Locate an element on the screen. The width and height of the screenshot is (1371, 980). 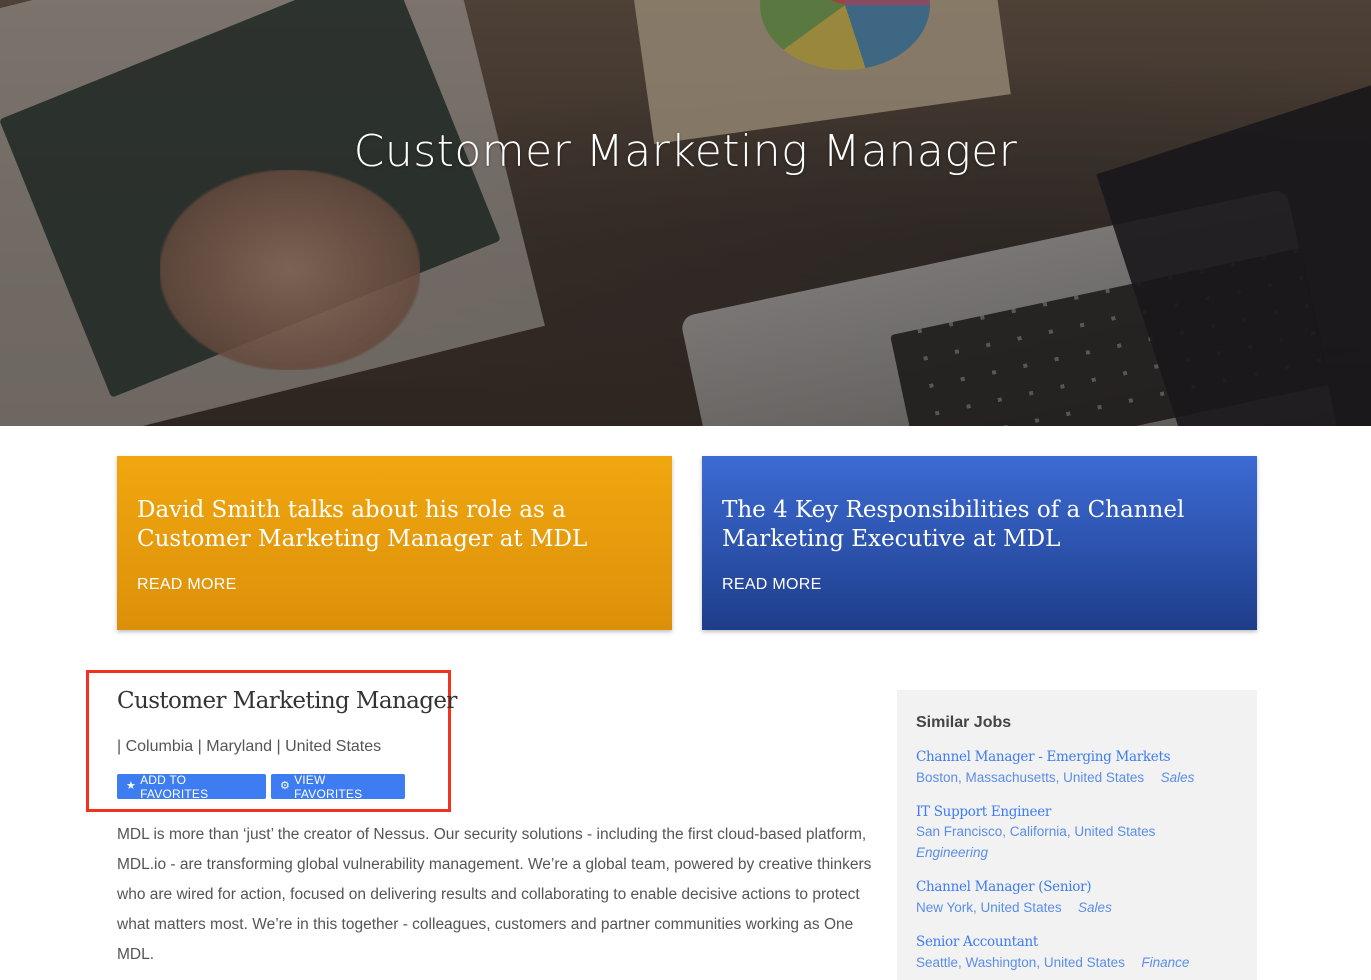
similar-job-location: Boston, Massachusetts, United States is located at coordinates (1030, 777).